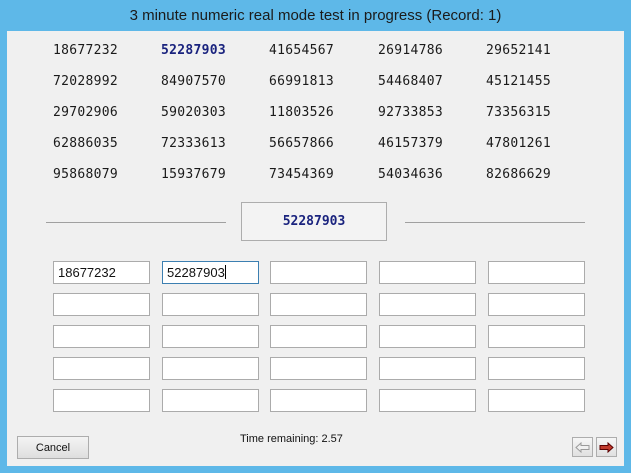 This screenshot has height=473, width=631. Describe the element at coordinates (519, 174) in the screenshot. I see `grid-number: 82686629` at that location.